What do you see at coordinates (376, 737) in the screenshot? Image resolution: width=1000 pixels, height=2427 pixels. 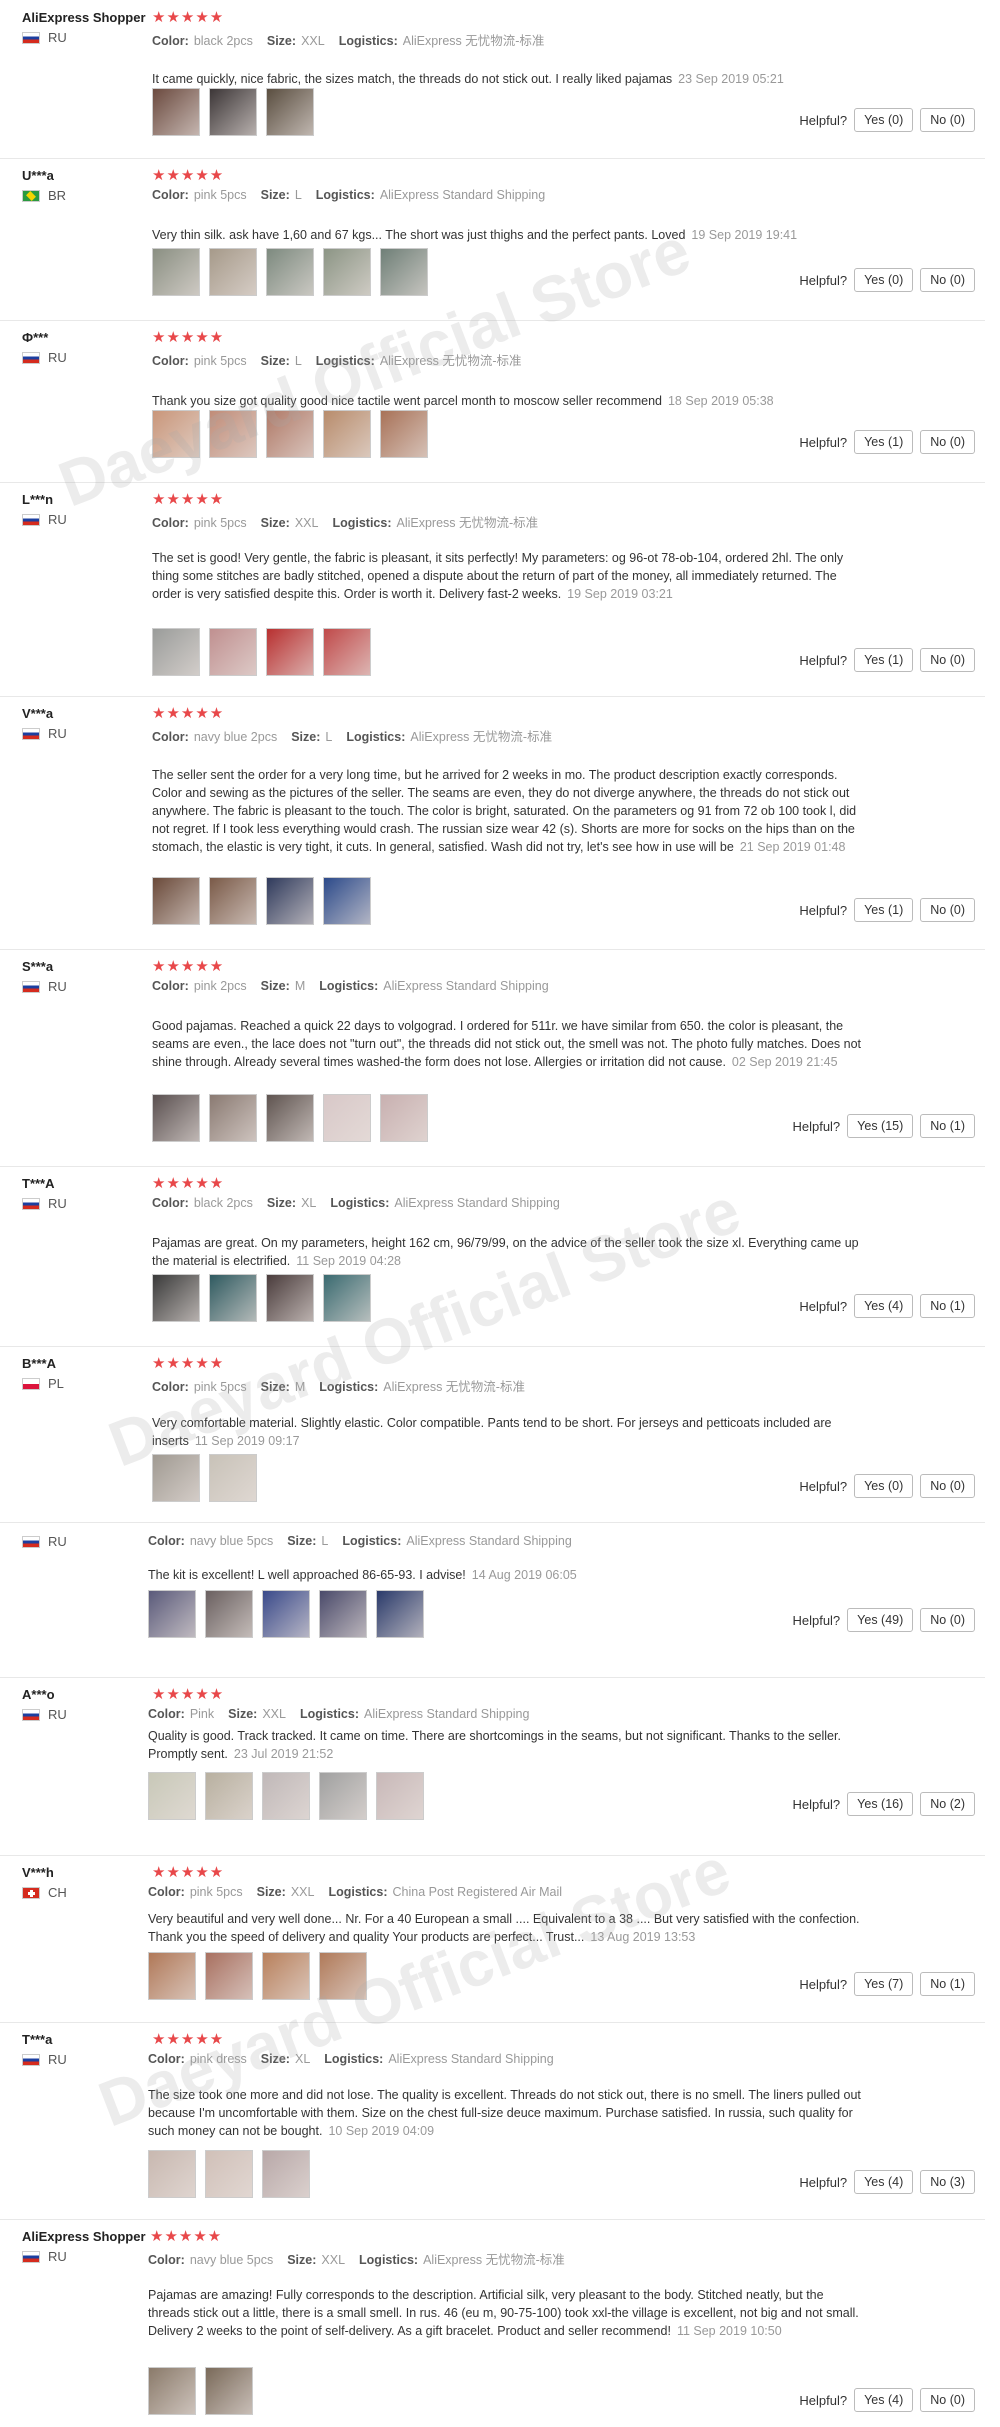 I see `logistics-label: Logistics:` at bounding box center [376, 737].